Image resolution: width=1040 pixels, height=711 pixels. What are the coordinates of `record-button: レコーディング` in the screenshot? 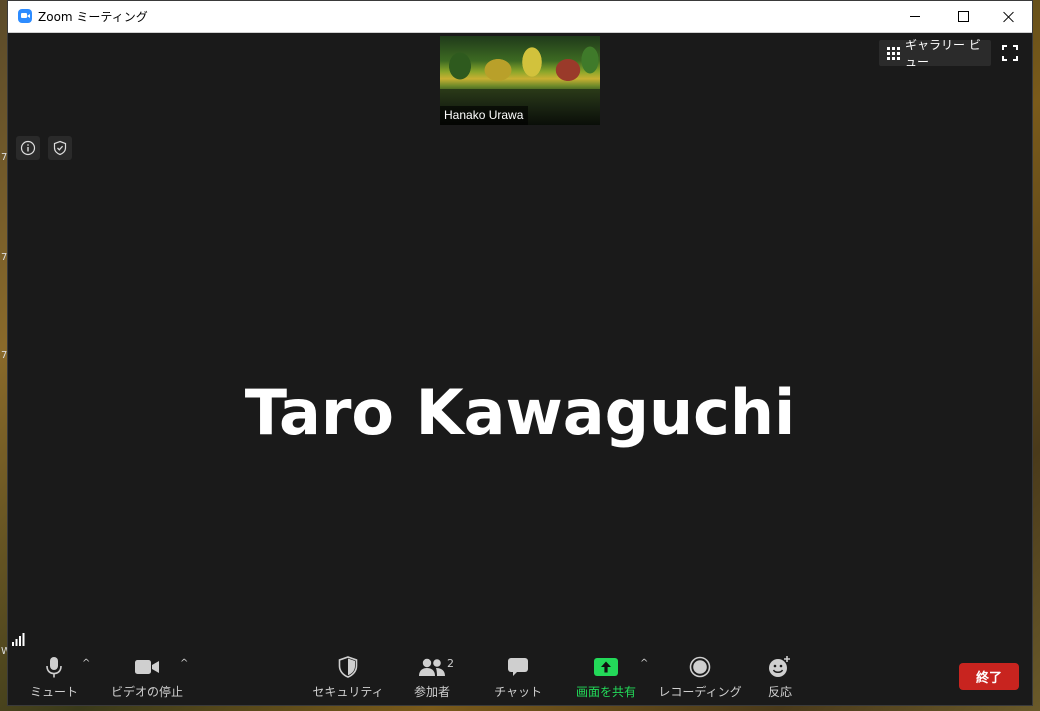 It's located at (700, 678).